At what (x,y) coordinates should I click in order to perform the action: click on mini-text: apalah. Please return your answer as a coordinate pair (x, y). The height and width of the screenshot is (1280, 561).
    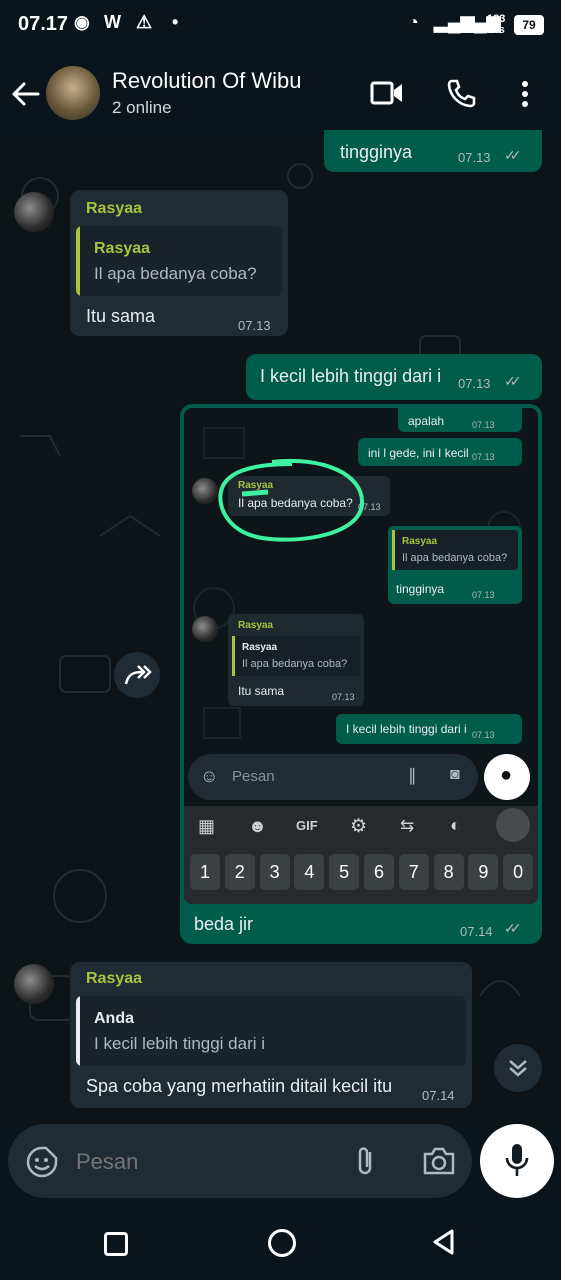
    Looking at the image, I should click on (426, 421).